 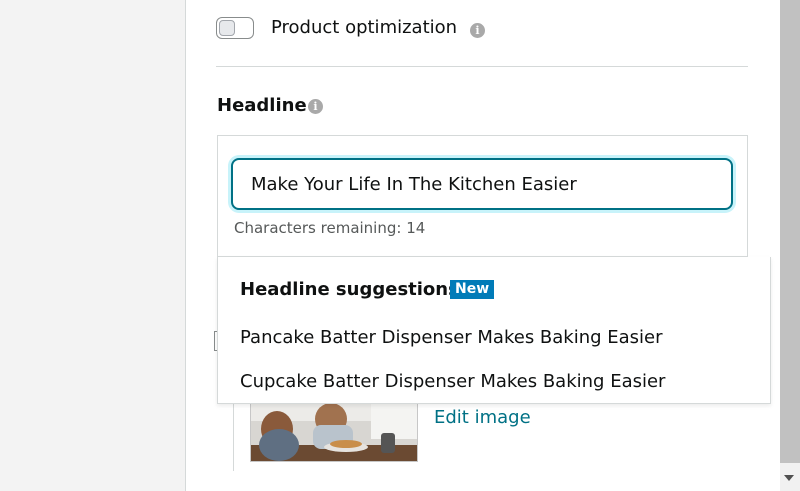 What do you see at coordinates (330, 228) in the screenshot?
I see `characters-remaining: Characters remaining: 14` at bounding box center [330, 228].